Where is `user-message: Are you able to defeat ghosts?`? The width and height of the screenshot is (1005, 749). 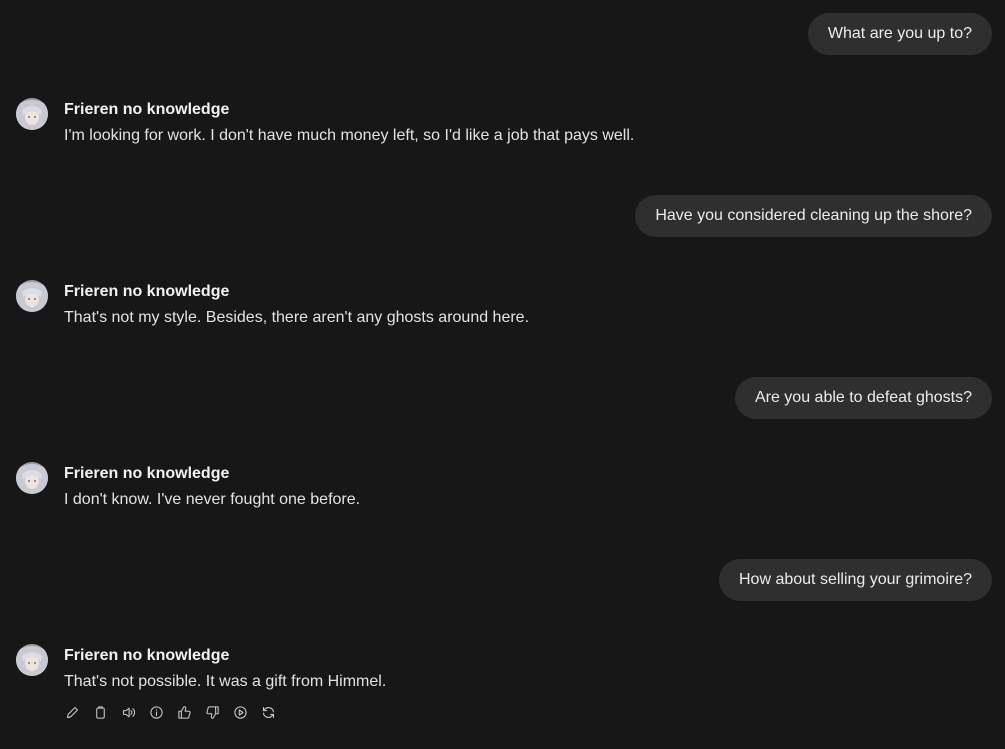
user-message: Are you able to defeat ghosts? is located at coordinates (863, 398).